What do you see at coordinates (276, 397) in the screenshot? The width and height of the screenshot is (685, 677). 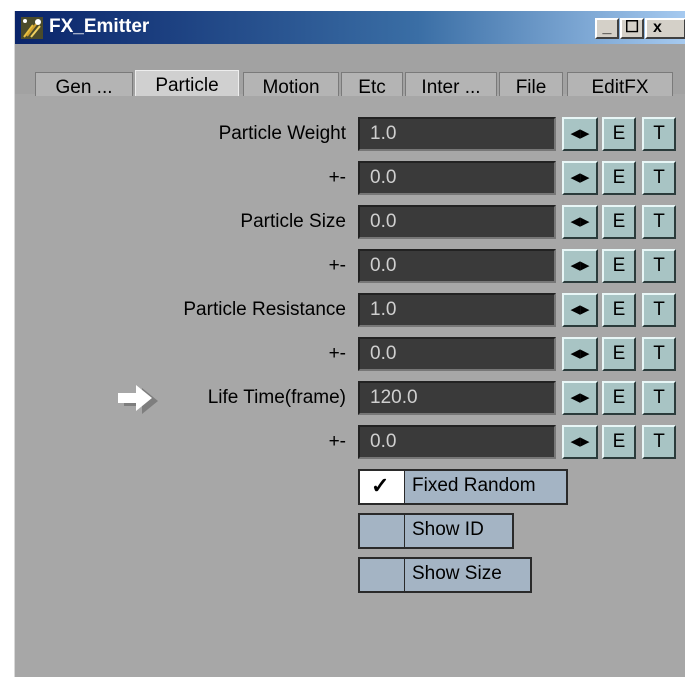 I see `life-time-label: Life Time(frame)` at bounding box center [276, 397].